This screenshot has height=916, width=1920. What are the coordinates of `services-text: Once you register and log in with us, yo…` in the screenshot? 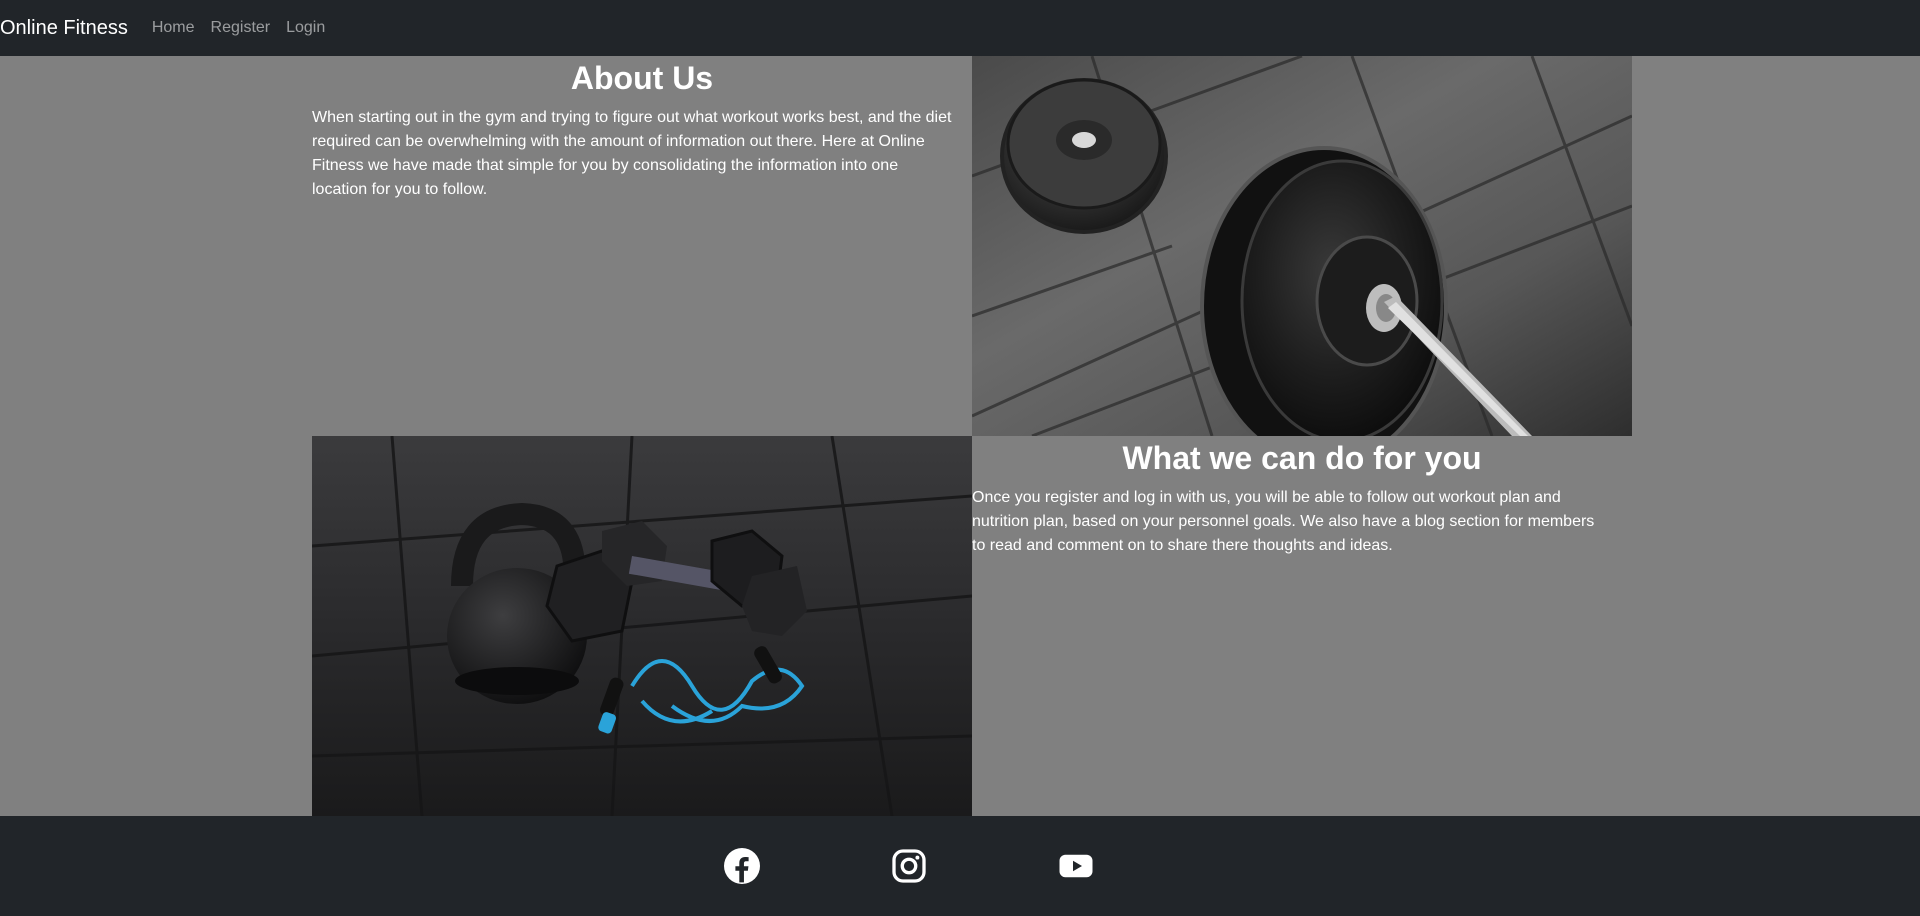 It's located at (1283, 521).